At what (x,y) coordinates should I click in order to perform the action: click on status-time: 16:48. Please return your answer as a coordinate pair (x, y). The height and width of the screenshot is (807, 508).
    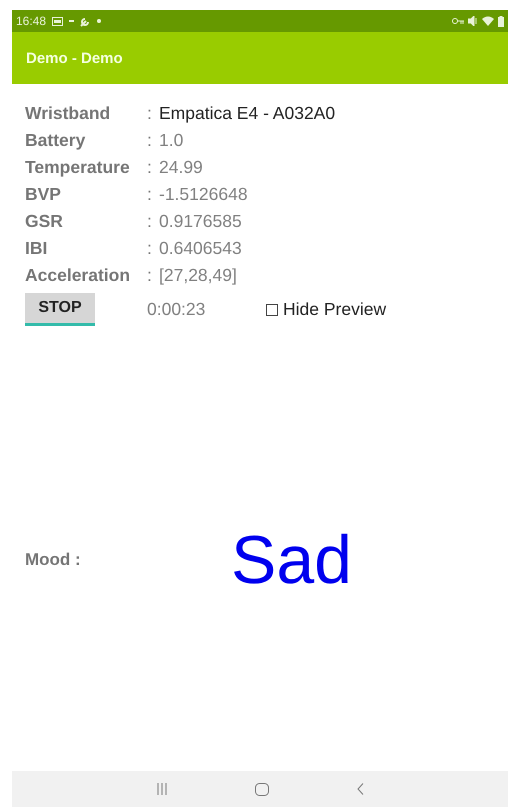
    Looking at the image, I should click on (31, 21).